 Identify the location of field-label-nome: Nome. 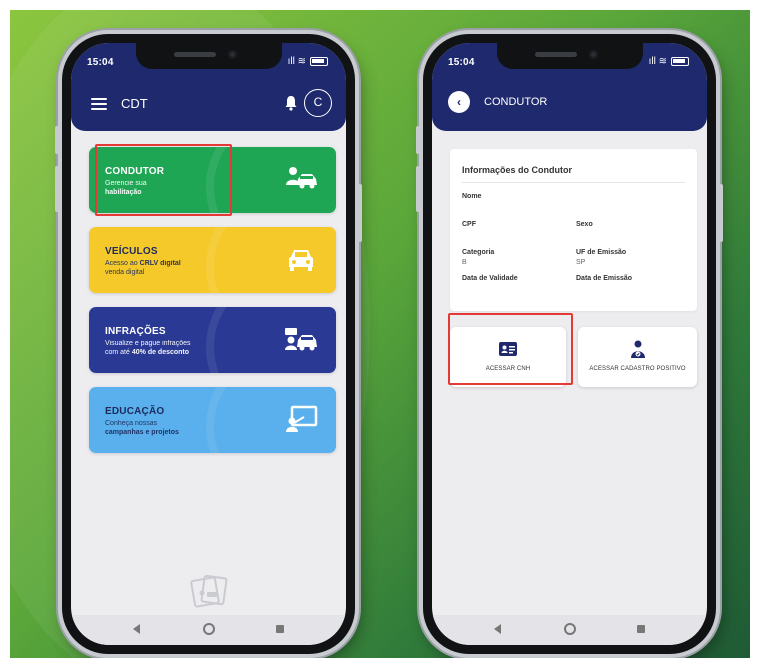
(472, 196).